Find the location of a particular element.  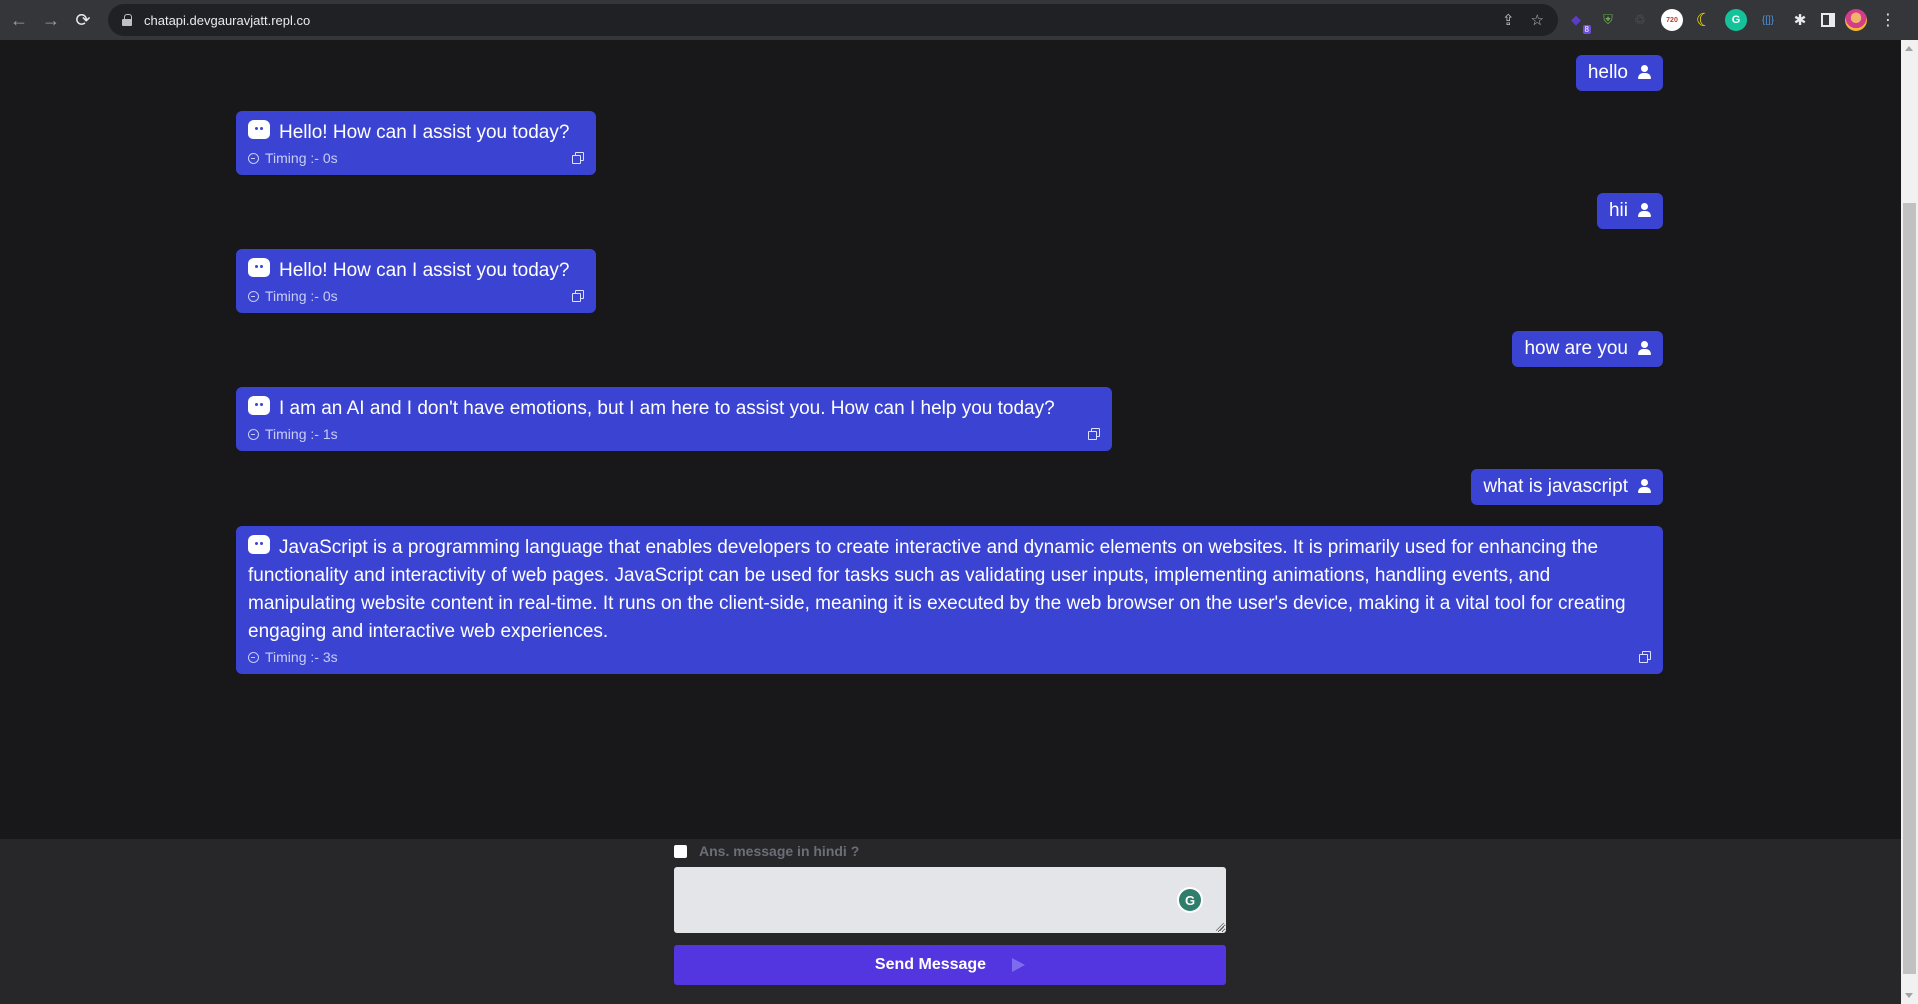

user-message: how are you is located at coordinates (1587, 349).